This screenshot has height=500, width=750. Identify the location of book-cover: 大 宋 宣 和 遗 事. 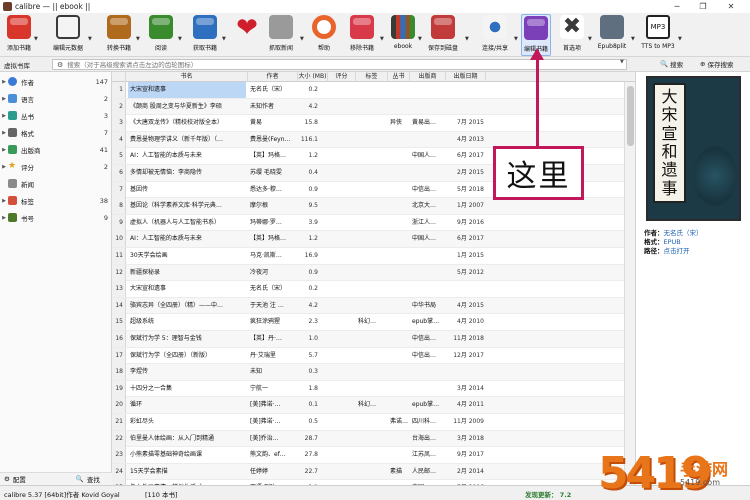
(693, 148).